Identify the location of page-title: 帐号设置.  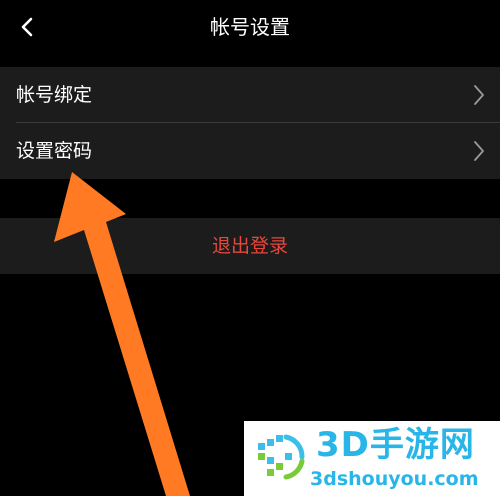
(250, 27).